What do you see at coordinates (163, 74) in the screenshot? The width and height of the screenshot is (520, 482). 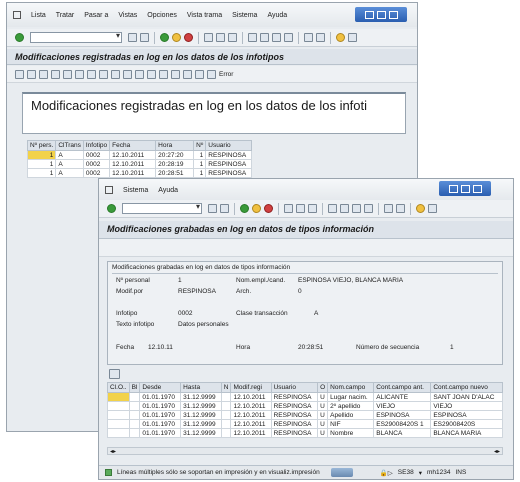 I see `layout-change-icon` at bounding box center [163, 74].